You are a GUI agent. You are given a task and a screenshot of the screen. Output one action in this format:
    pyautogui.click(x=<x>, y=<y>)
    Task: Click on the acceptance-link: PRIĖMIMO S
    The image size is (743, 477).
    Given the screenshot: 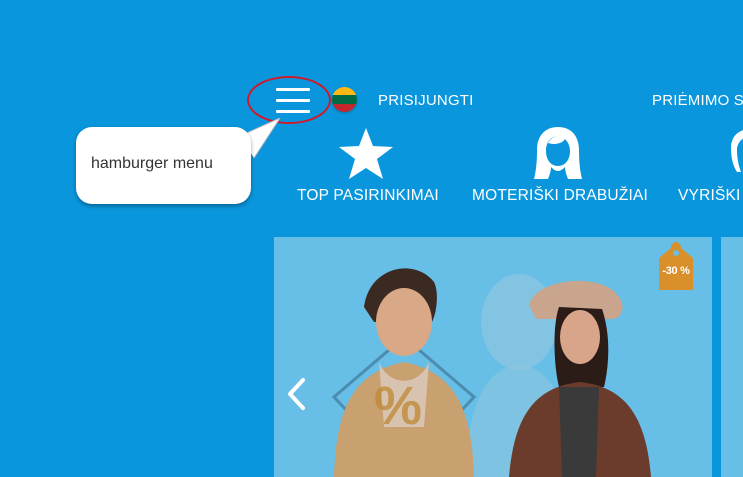 What is the action you would take?
    pyautogui.click(x=697, y=100)
    